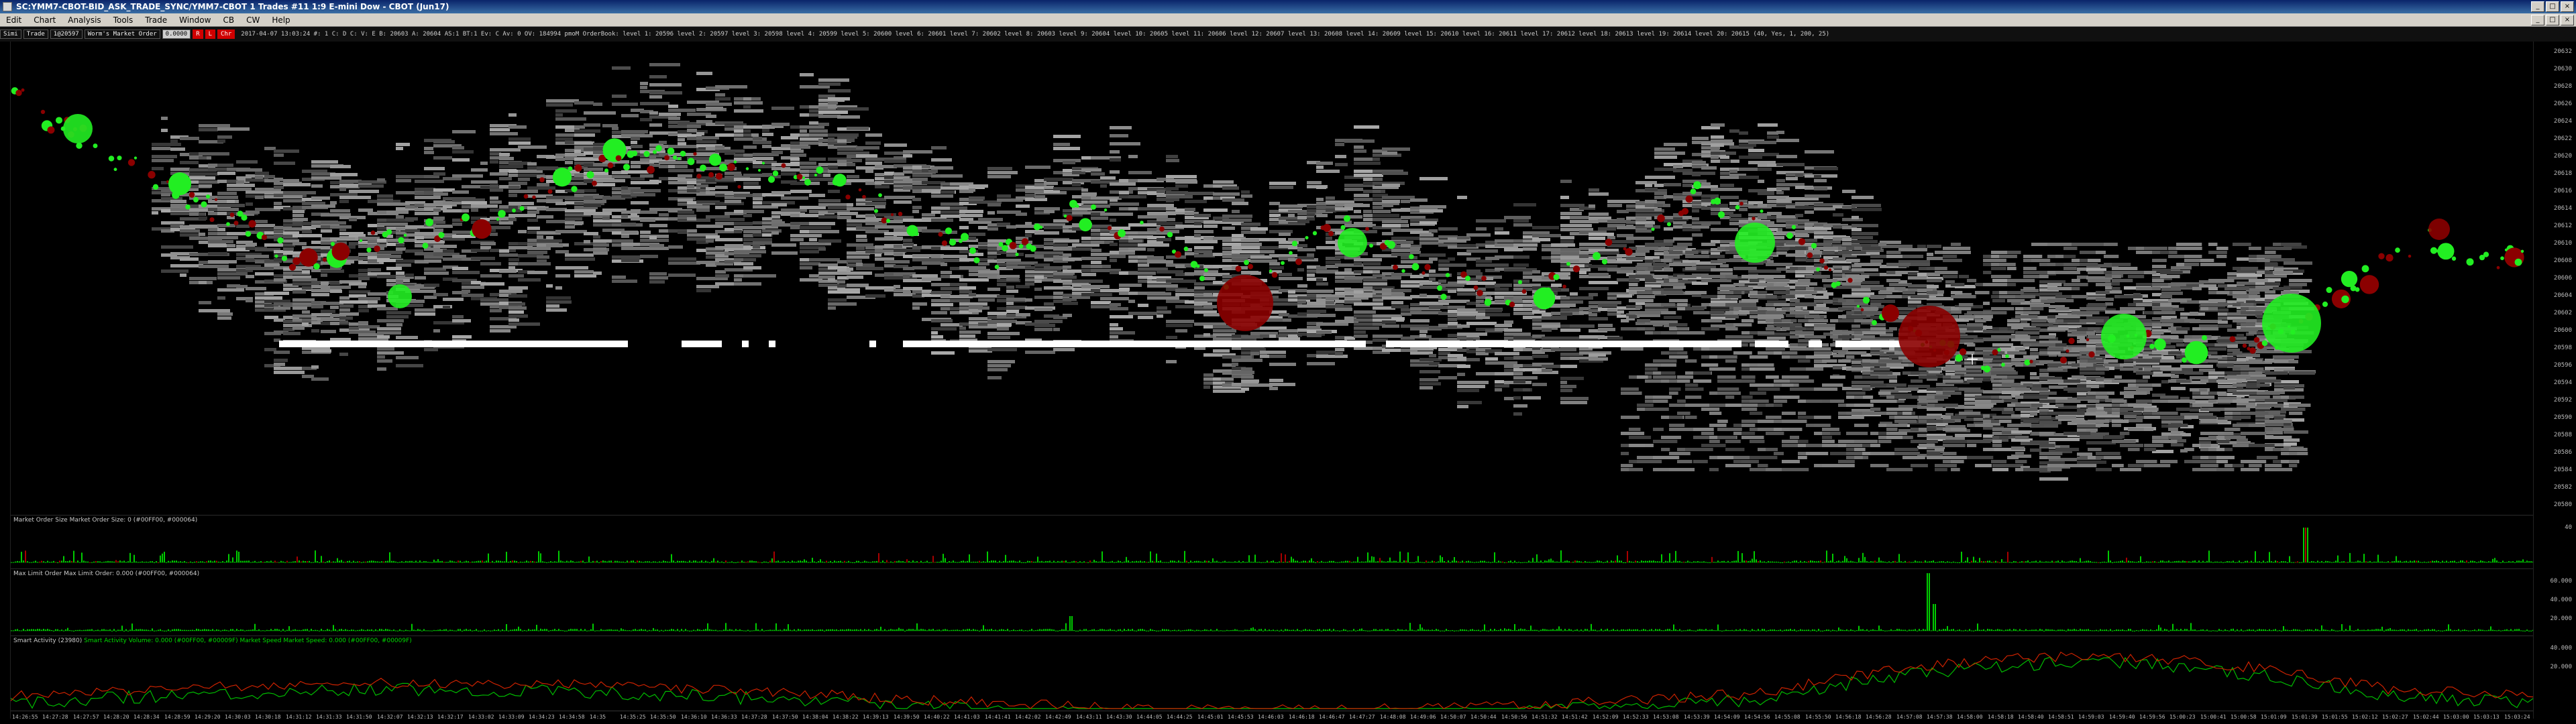 The height and width of the screenshot is (724, 2576). Describe the element at coordinates (2567, 6) in the screenshot. I see `close-button: ×` at that location.